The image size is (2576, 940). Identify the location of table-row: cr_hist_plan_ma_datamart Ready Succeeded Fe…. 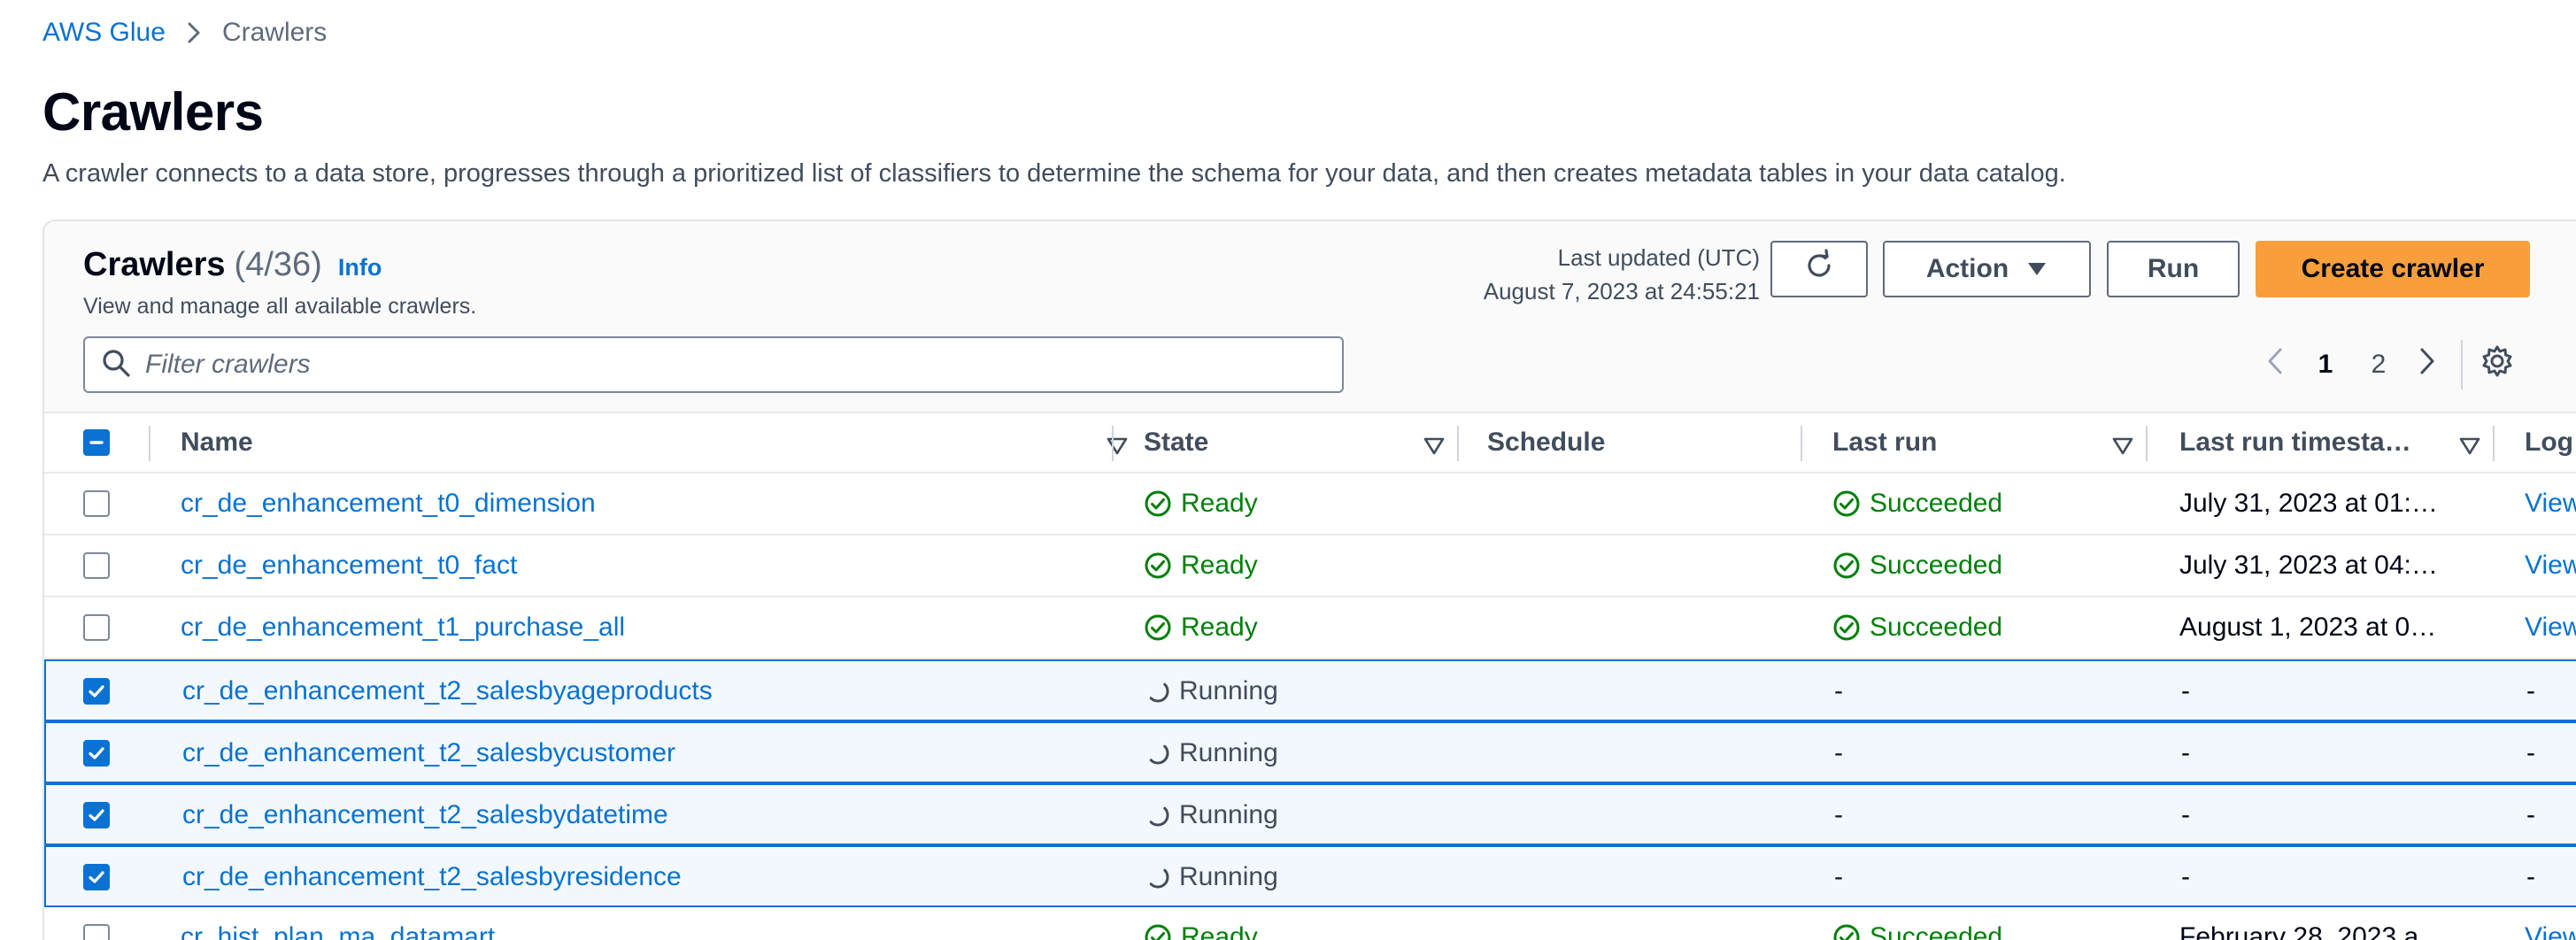
(1310, 924).